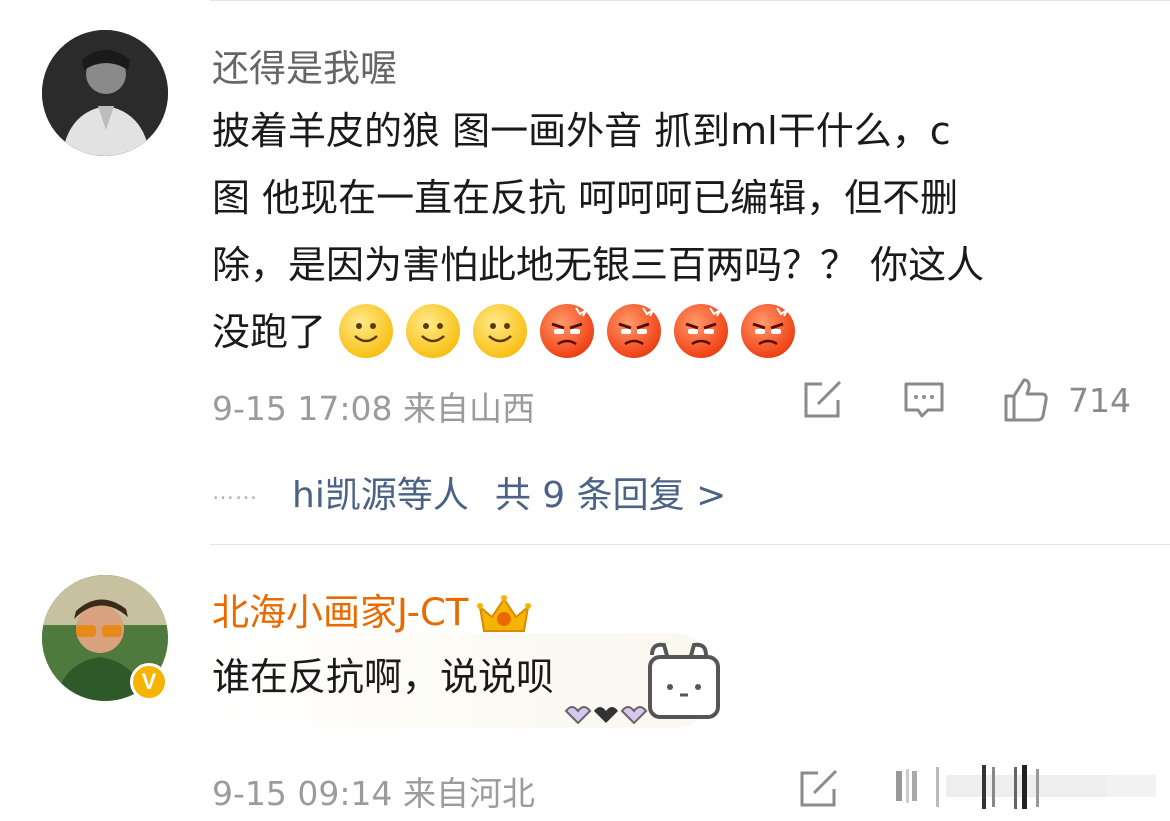  What do you see at coordinates (302, 793) in the screenshot?
I see `comment-date: 9-15 09:14` at bounding box center [302, 793].